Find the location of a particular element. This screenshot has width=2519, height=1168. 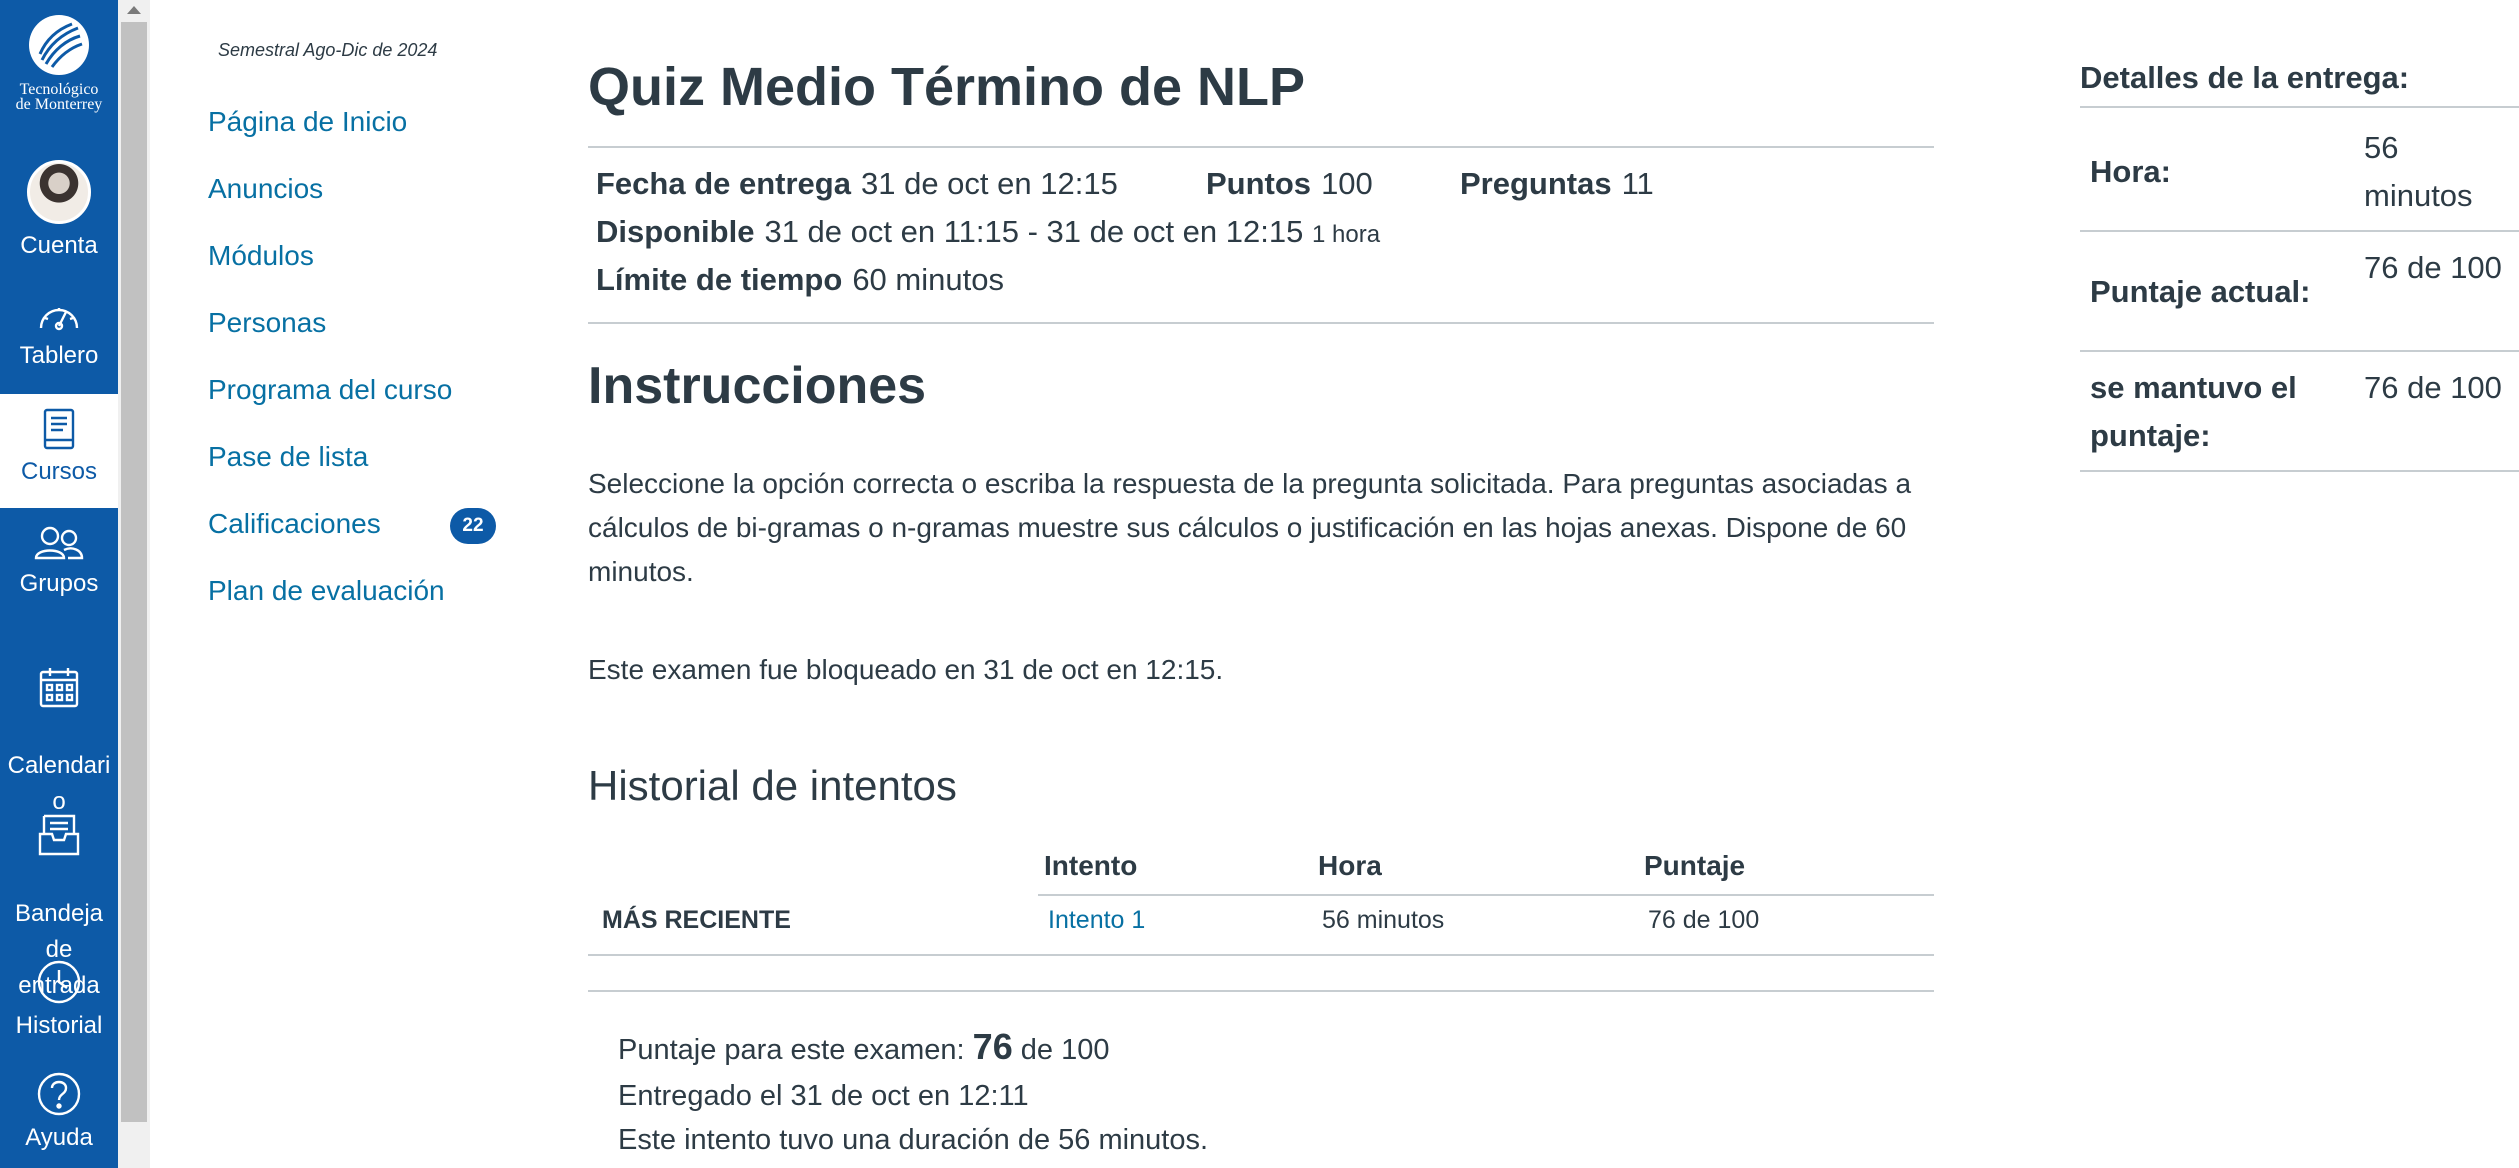

available-duration: 1 hora is located at coordinates (1346, 234).